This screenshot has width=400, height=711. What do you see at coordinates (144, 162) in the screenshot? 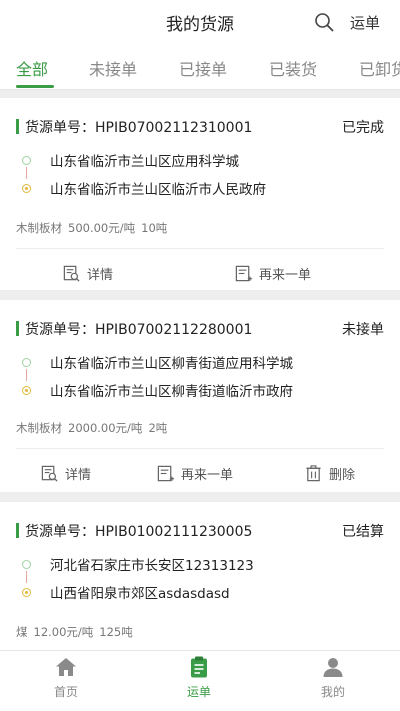
I see `origin-address: 山东省临沂市兰山区应用科学城` at bounding box center [144, 162].